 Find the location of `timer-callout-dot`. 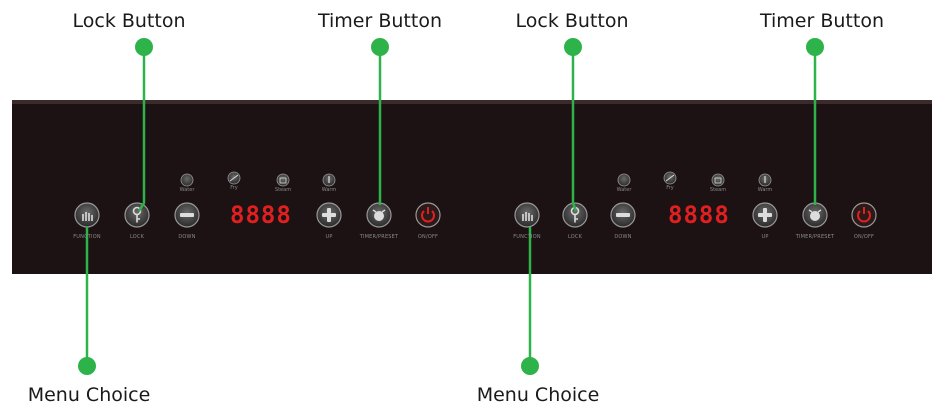

timer-callout-dot is located at coordinates (380, 47).